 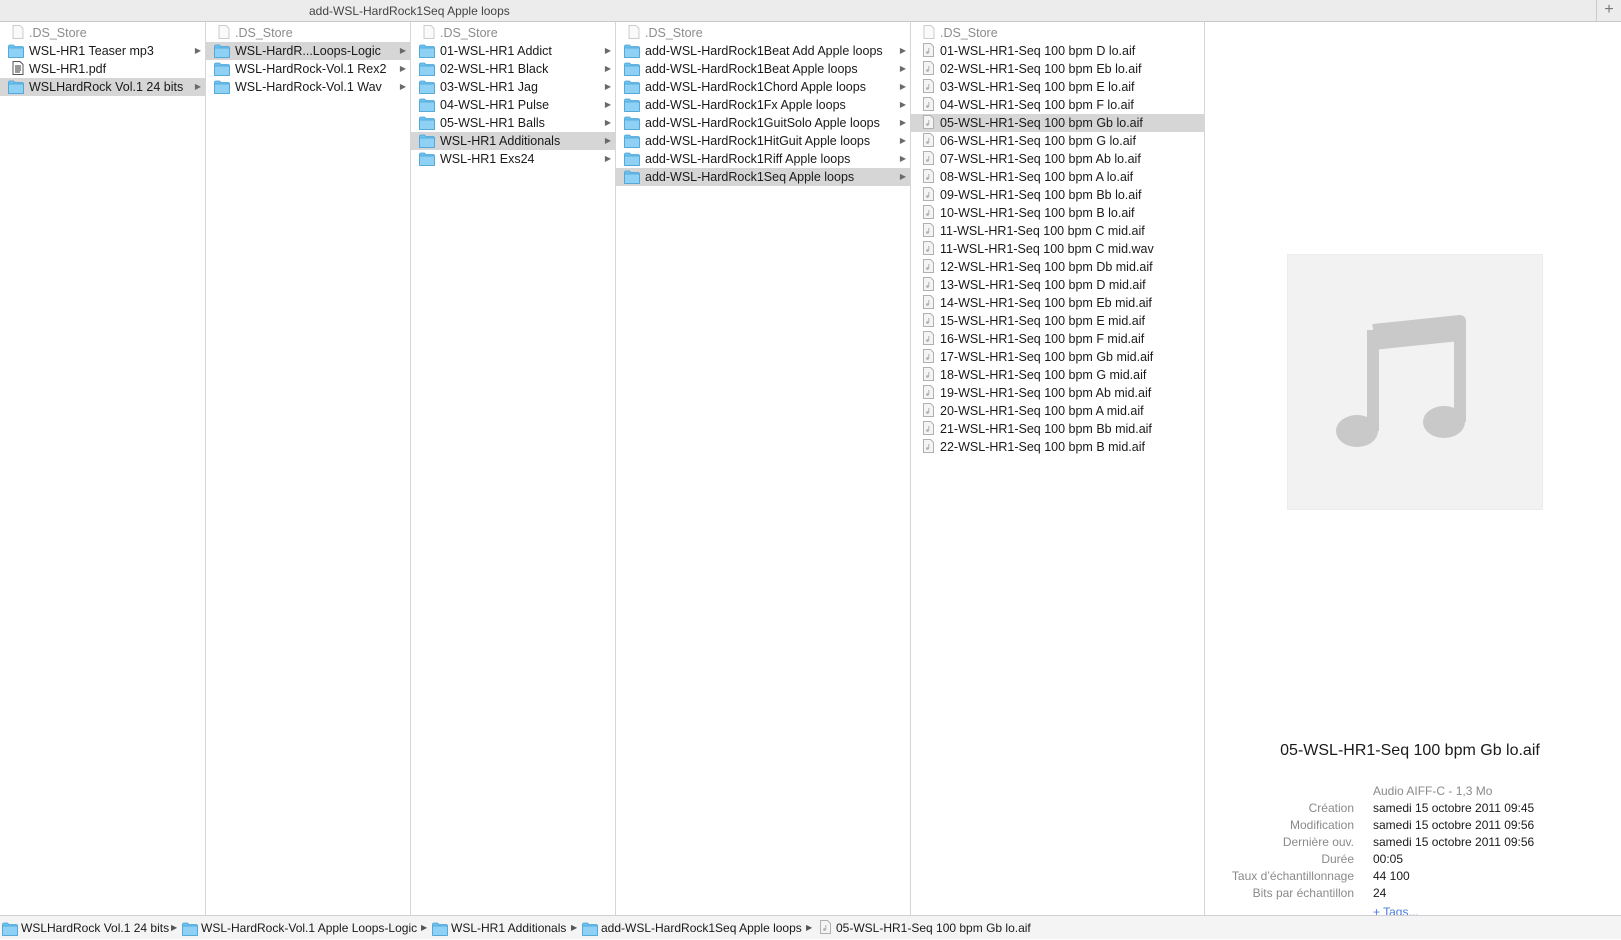 I want to click on folder-row: WSL-HardRock-Vol.1 Rex2 ▶, so click(x=308, y=69).